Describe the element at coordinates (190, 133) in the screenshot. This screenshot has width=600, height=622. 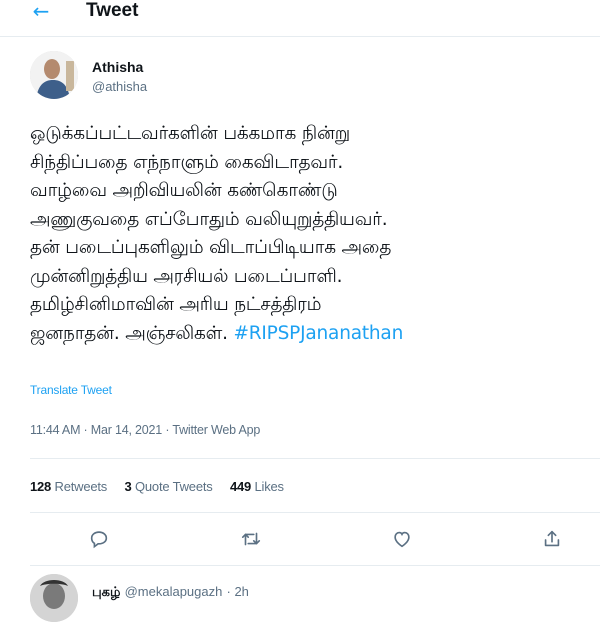
I see `tweet-text-line: ஒடுக்கப்பட்டவர்களின் பக்கமாக நின்று` at that location.